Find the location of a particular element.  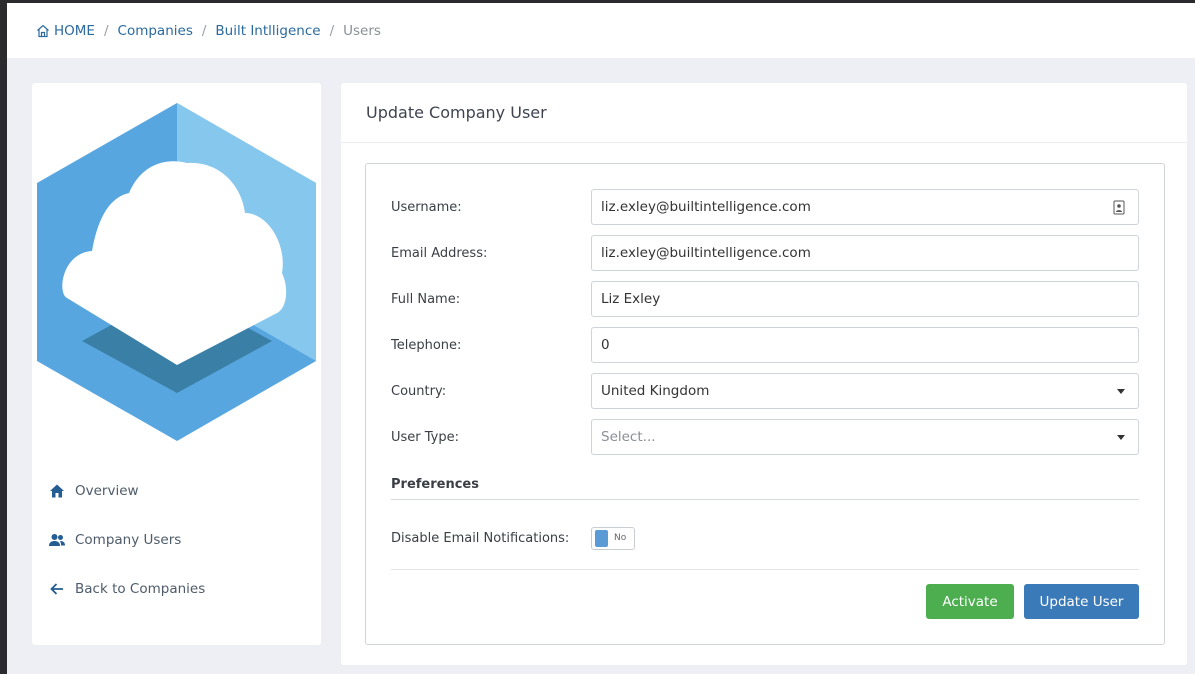

full-name-label: Full Name: is located at coordinates (426, 299).